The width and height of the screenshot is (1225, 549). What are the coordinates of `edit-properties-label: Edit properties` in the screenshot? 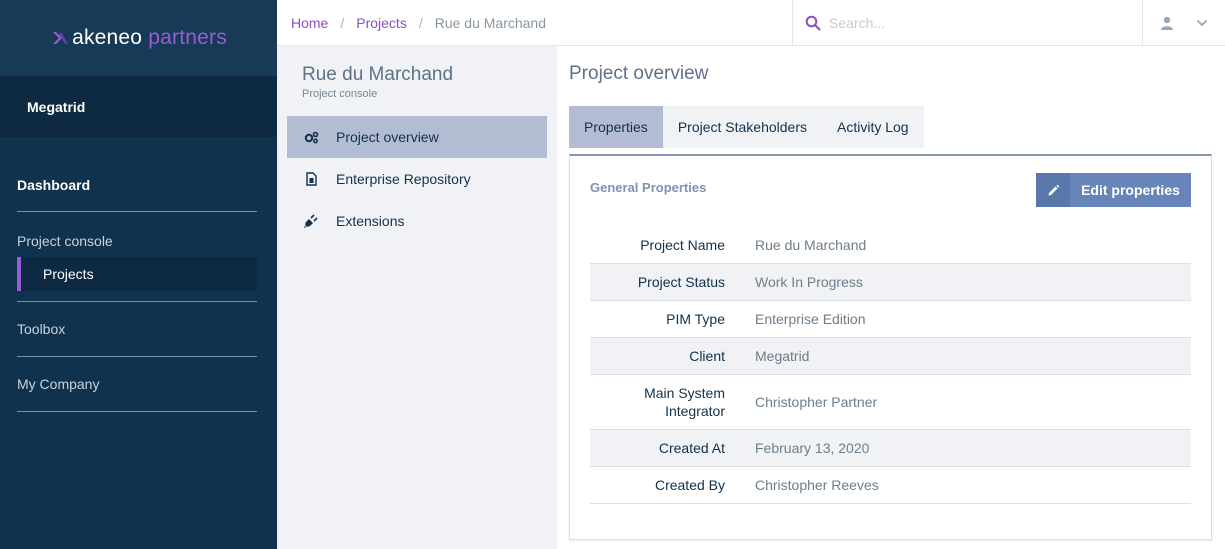 It's located at (1130, 190).